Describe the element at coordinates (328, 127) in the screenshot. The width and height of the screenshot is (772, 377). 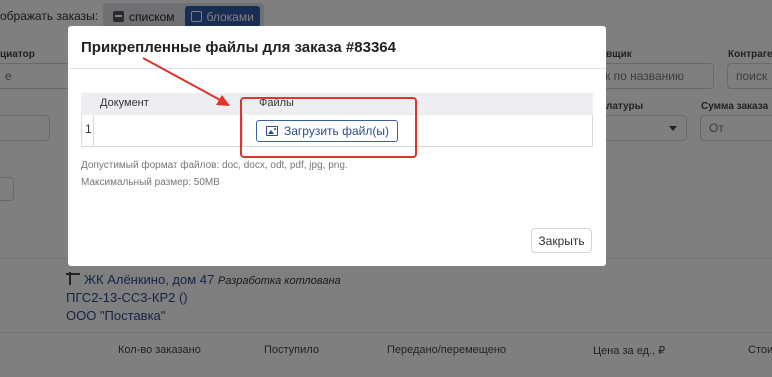
I see `annotation-highlight-box` at that location.